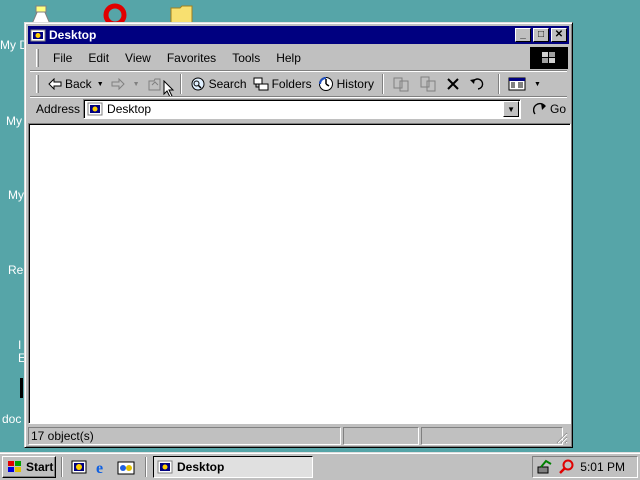 The image size is (640, 480). I want to click on copy-to-button, so click(429, 84).